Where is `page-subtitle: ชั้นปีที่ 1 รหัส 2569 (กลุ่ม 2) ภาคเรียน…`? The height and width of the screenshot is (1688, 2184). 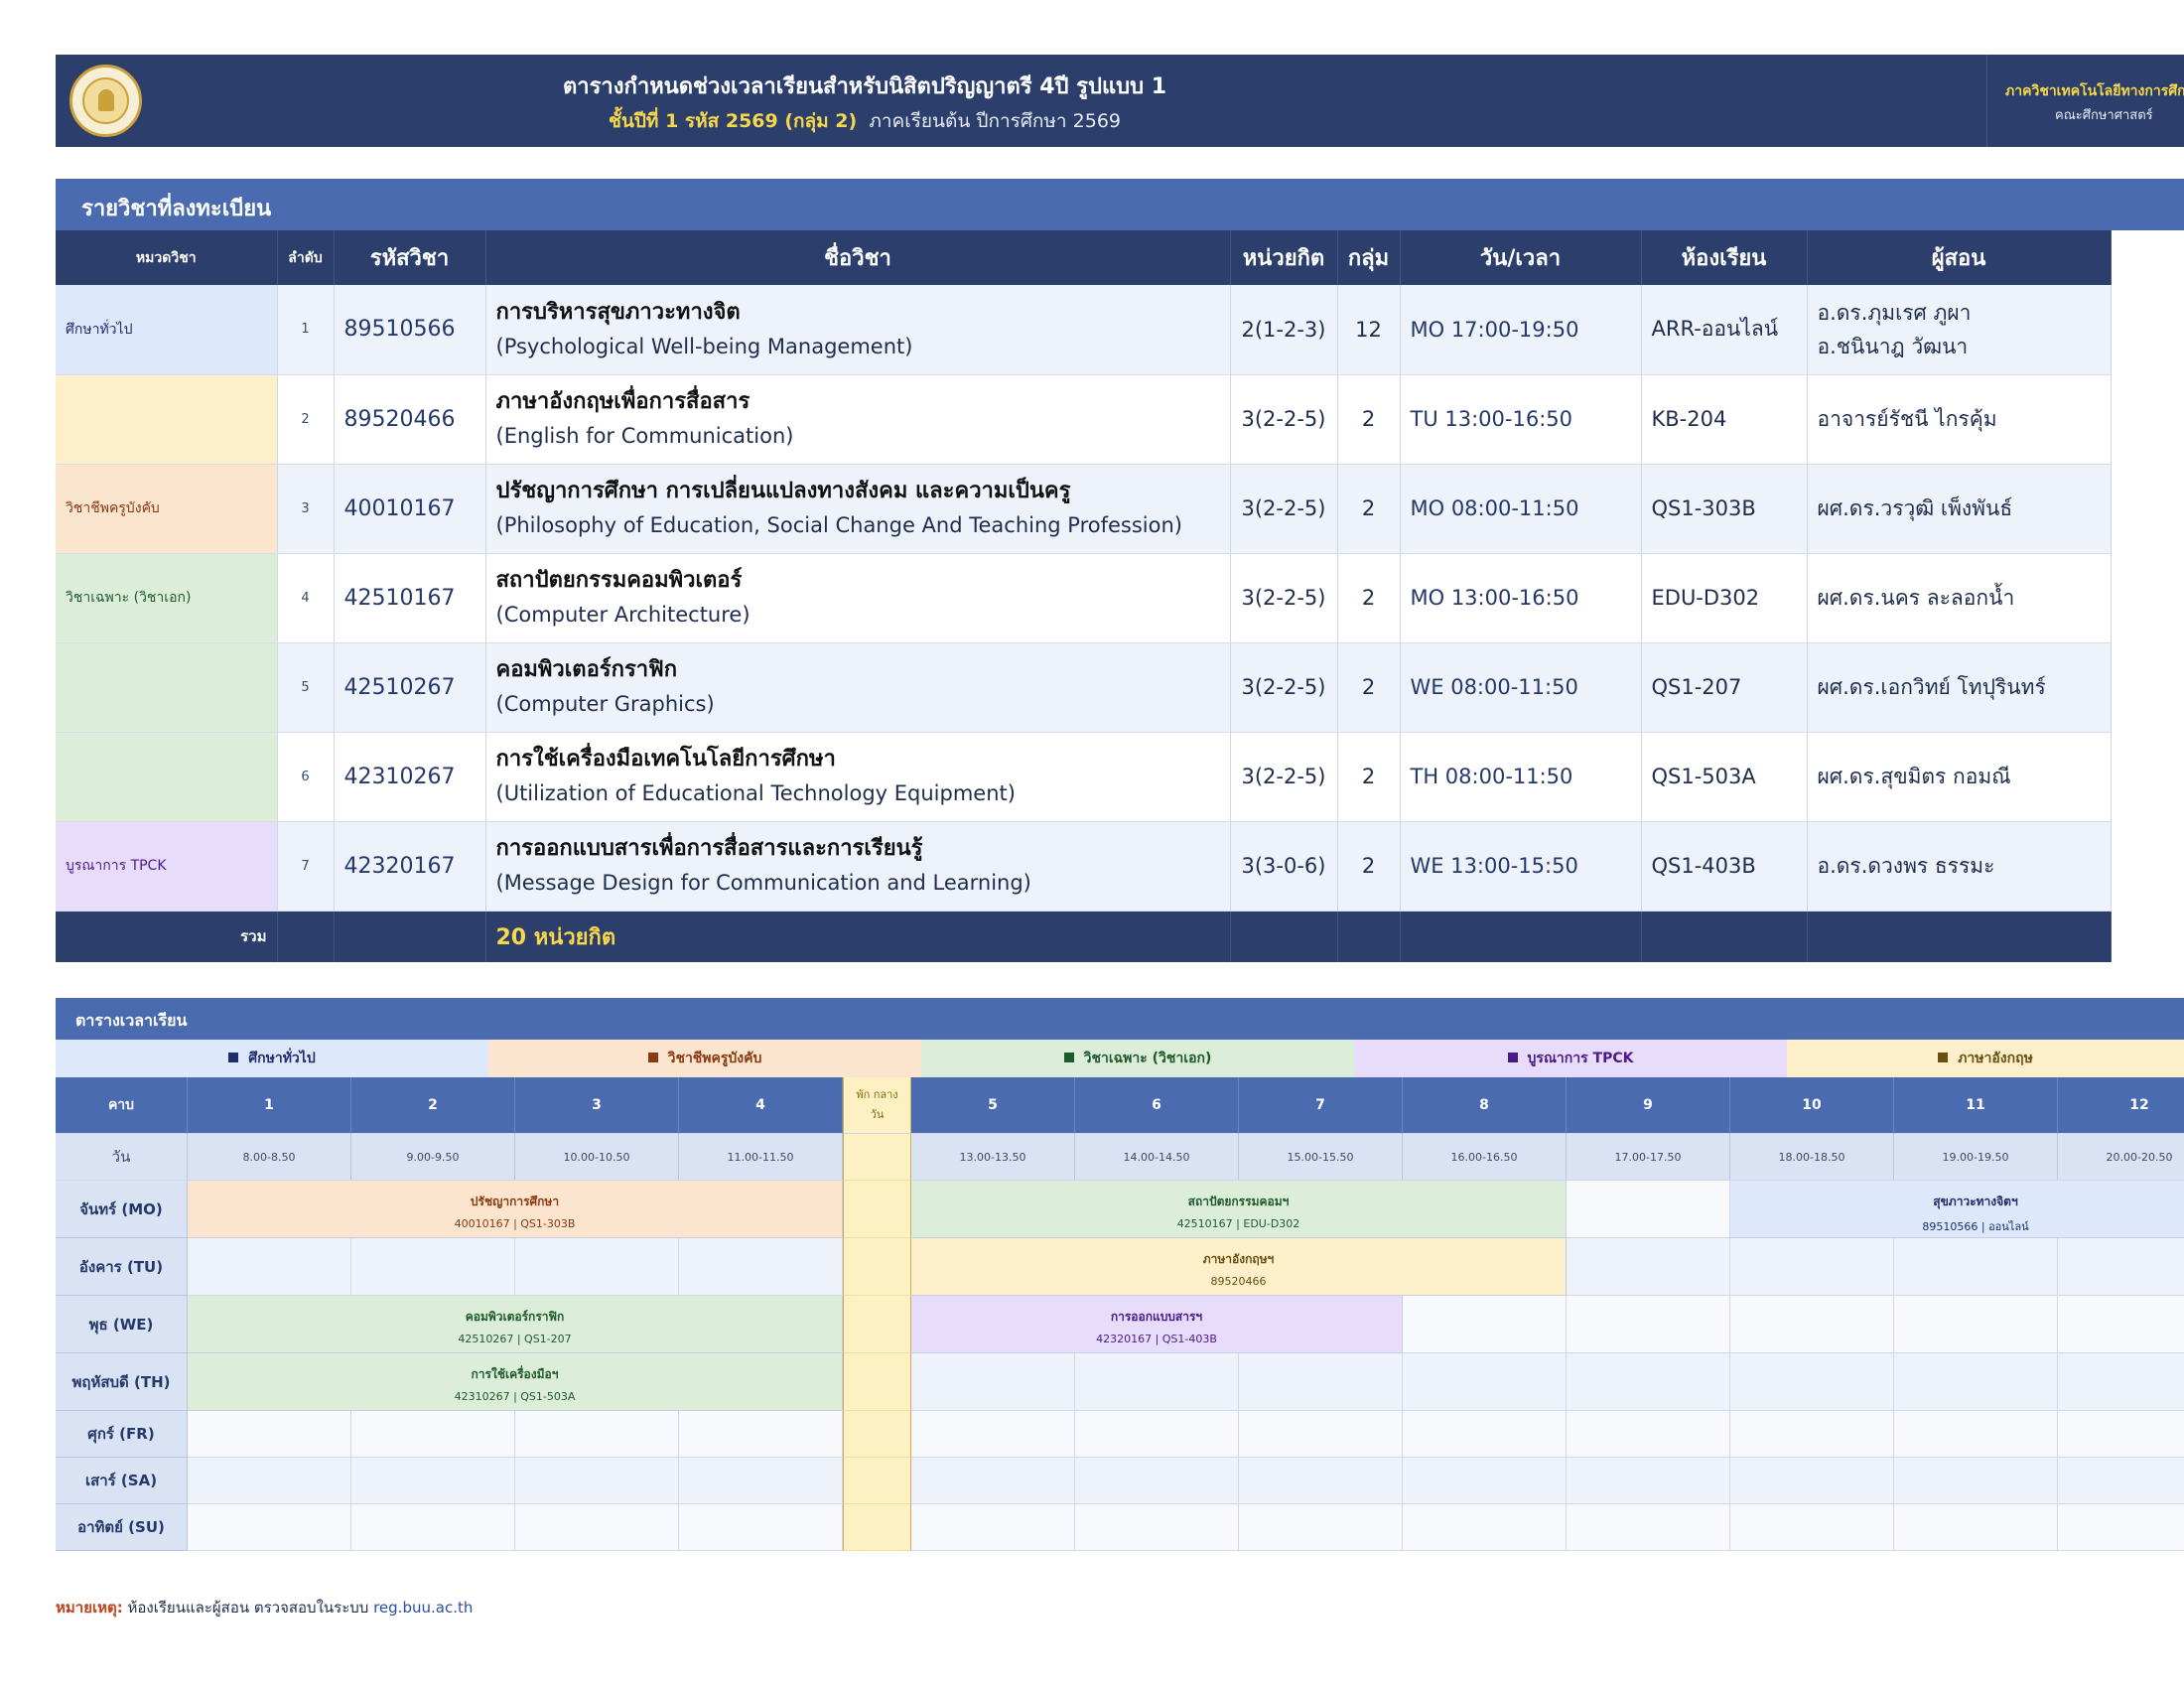
page-subtitle: ชั้นปีที่ 1 รหัส 2569 (กลุ่ม 2) ภาคเรียน… is located at coordinates (865, 121).